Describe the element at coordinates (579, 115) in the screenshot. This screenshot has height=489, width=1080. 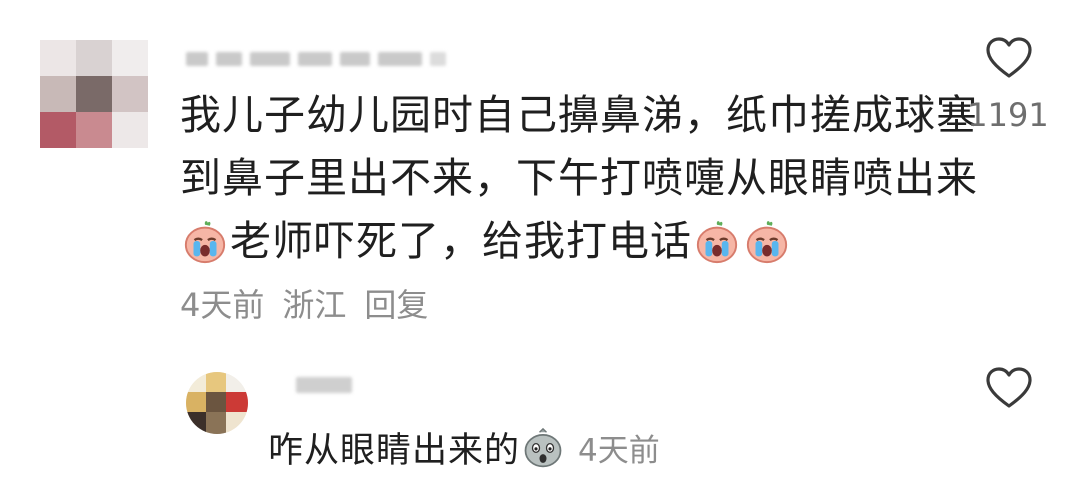
I see `comment-line: 我儿子幼儿园时自己擤鼻涕，纸巾搓成球塞` at that location.